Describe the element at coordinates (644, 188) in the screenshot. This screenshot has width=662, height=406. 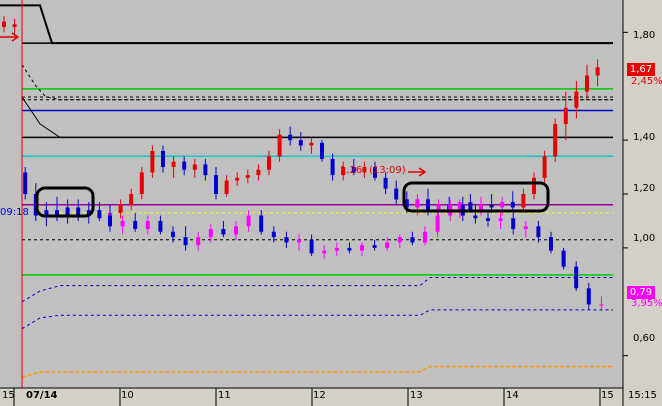
I see `y-tick-label: 1,20` at that location.